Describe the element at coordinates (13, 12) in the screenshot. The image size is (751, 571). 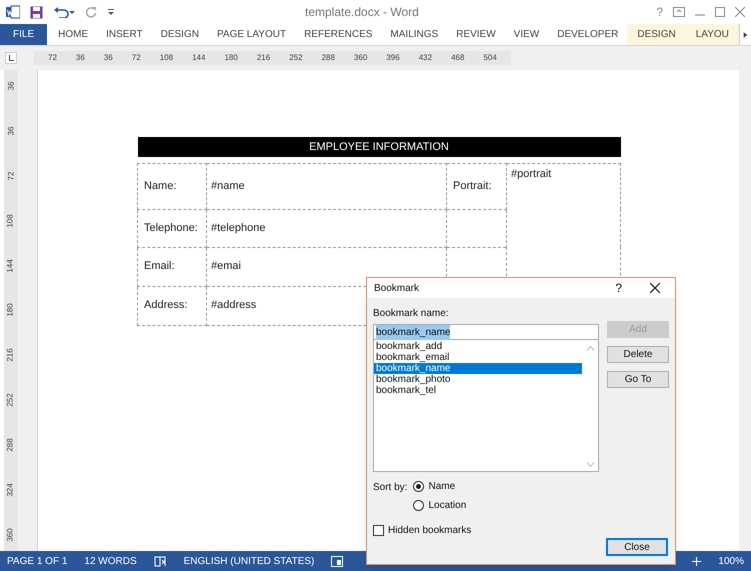
I see `word-logo-icon` at that location.